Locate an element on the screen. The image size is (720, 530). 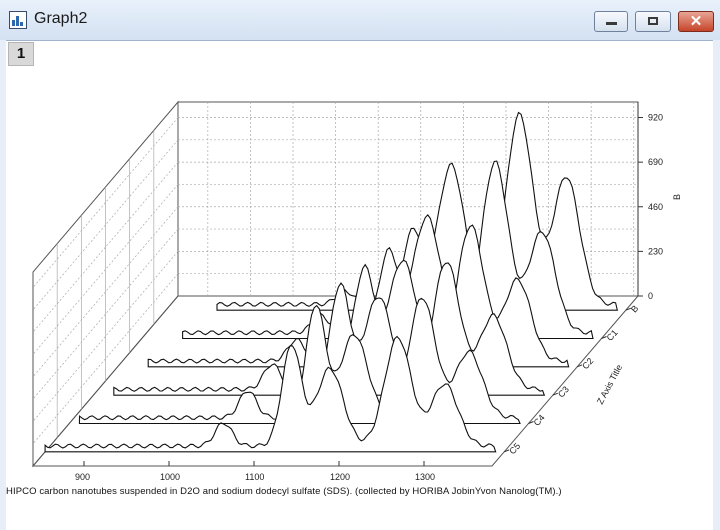
z-tick-label: 230 is located at coordinates (655, 251).